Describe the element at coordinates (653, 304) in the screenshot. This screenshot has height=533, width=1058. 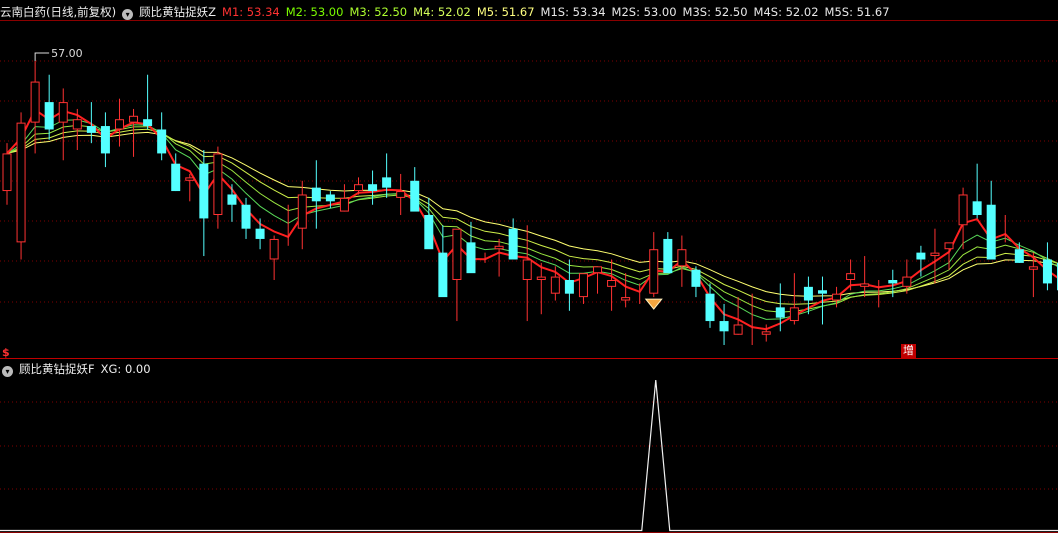
I see `diamond-mark` at that location.